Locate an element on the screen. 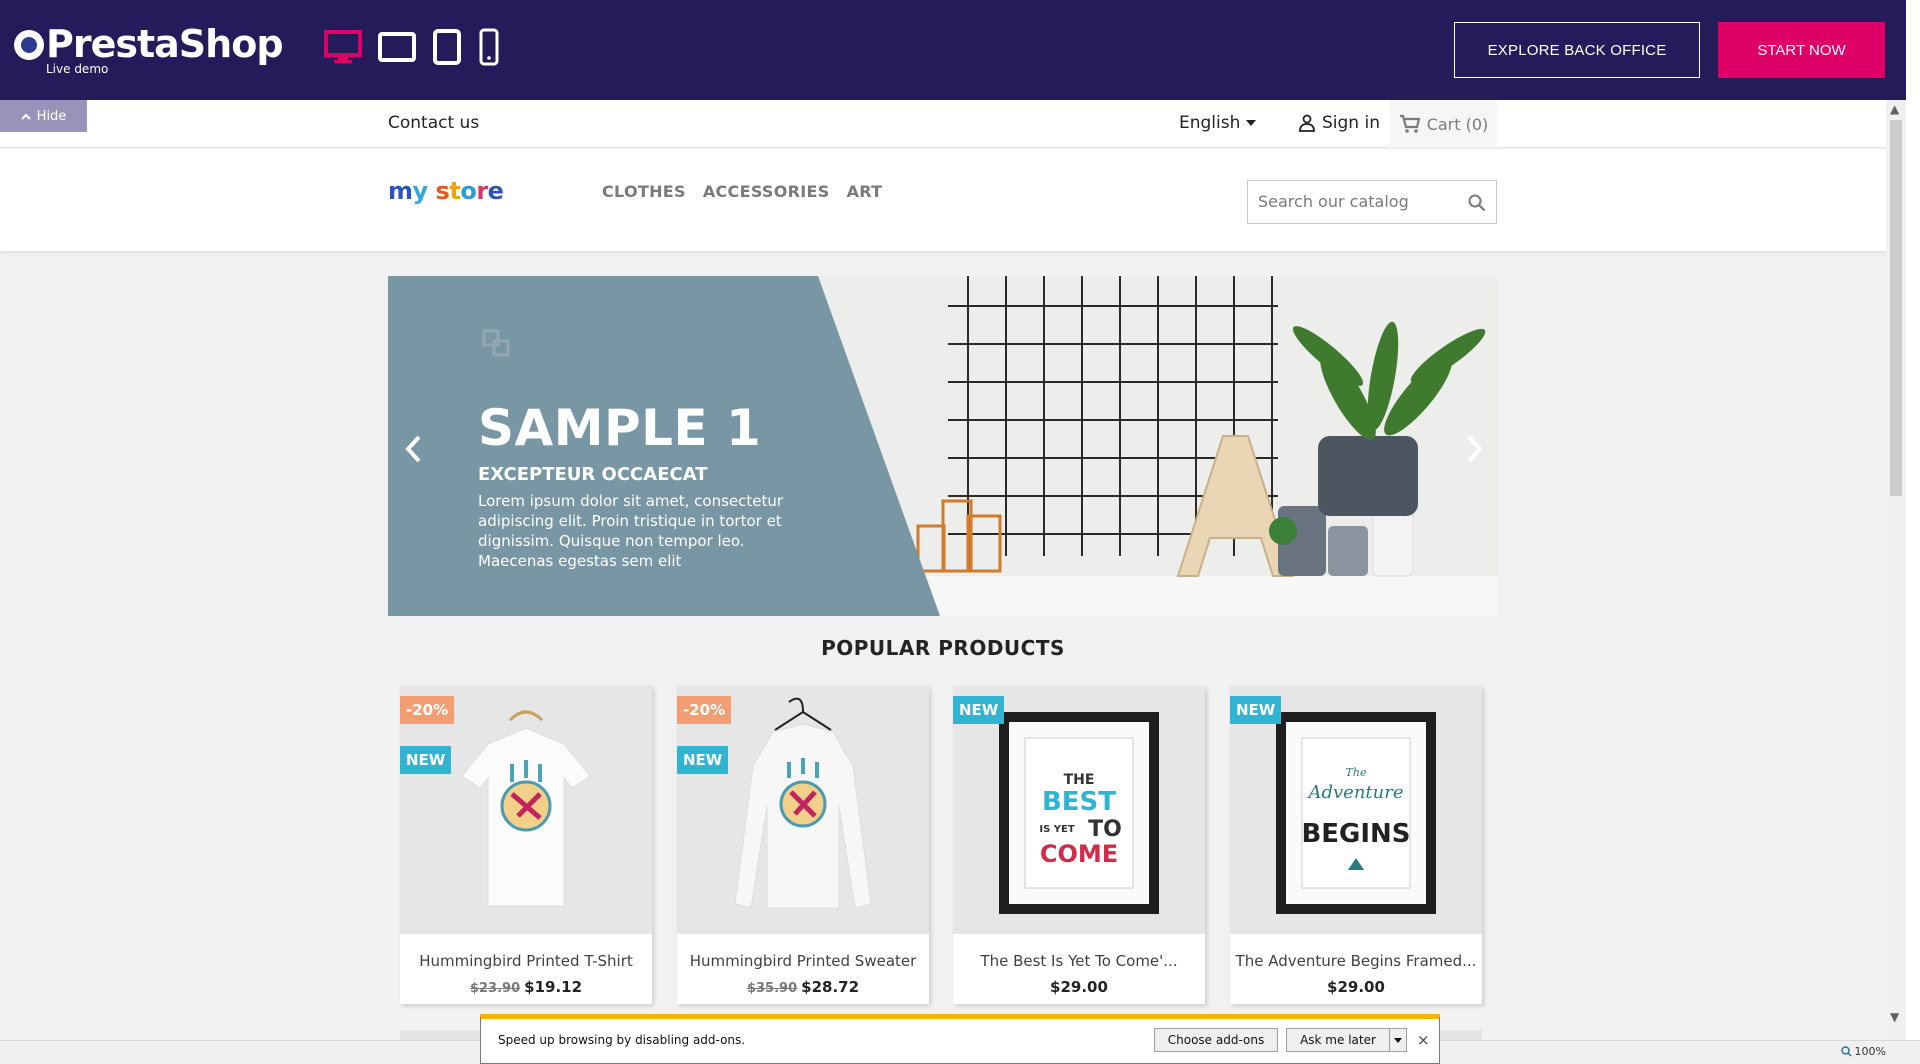 This screenshot has width=1920, height=1064. laptop-icon is located at coordinates (397, 47).